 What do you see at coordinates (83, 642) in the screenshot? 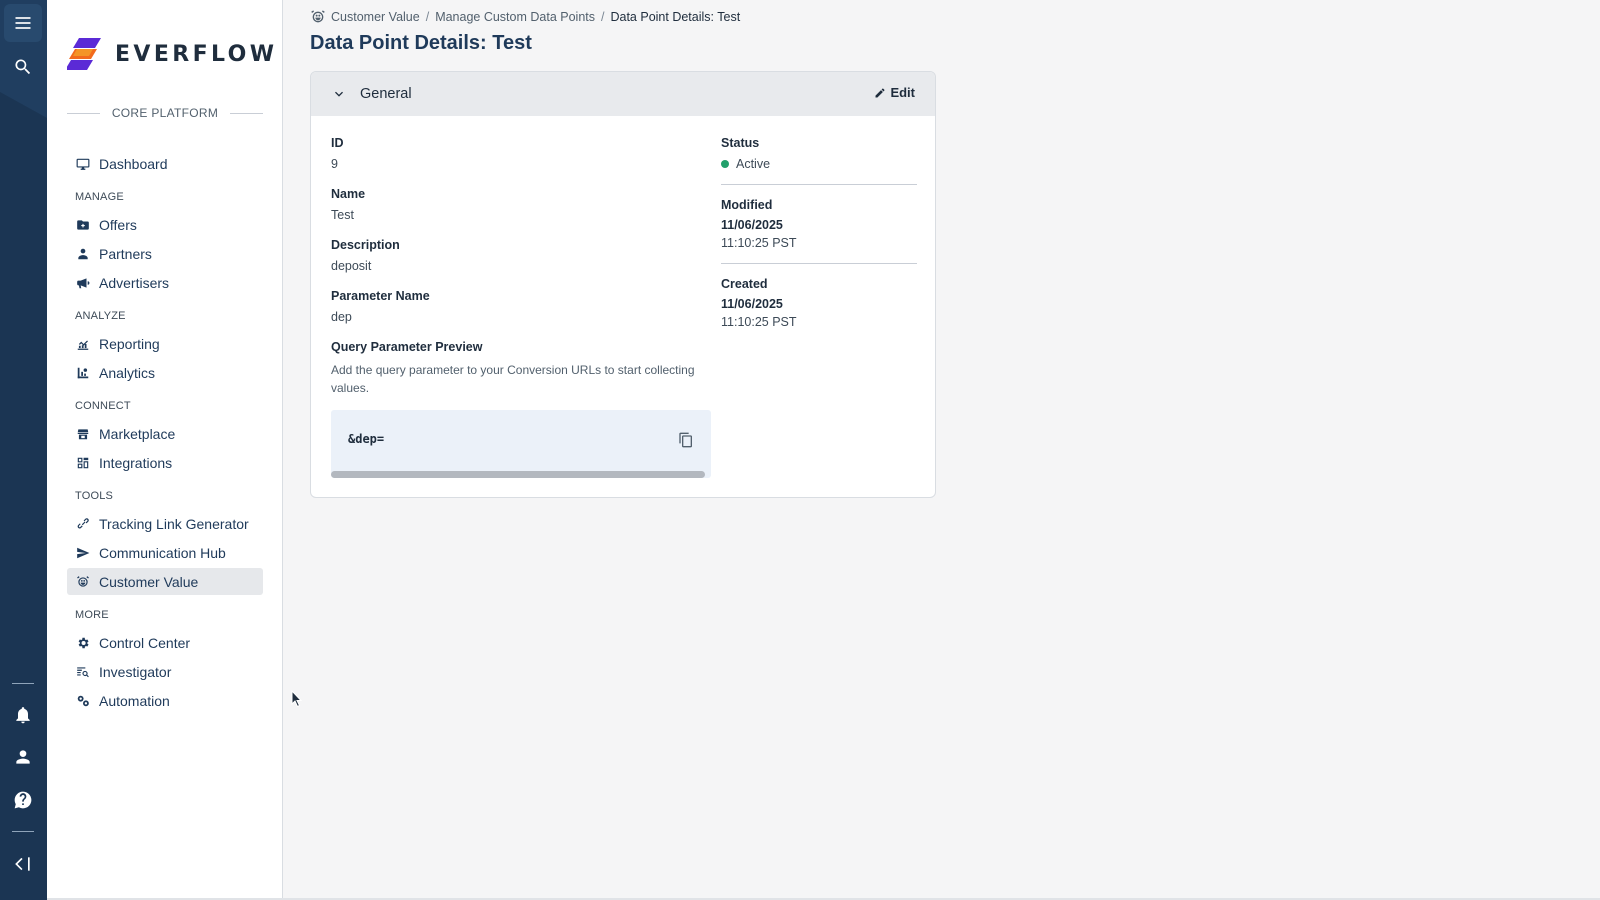
I see `gear-icon` at bounding box center [83, 642].